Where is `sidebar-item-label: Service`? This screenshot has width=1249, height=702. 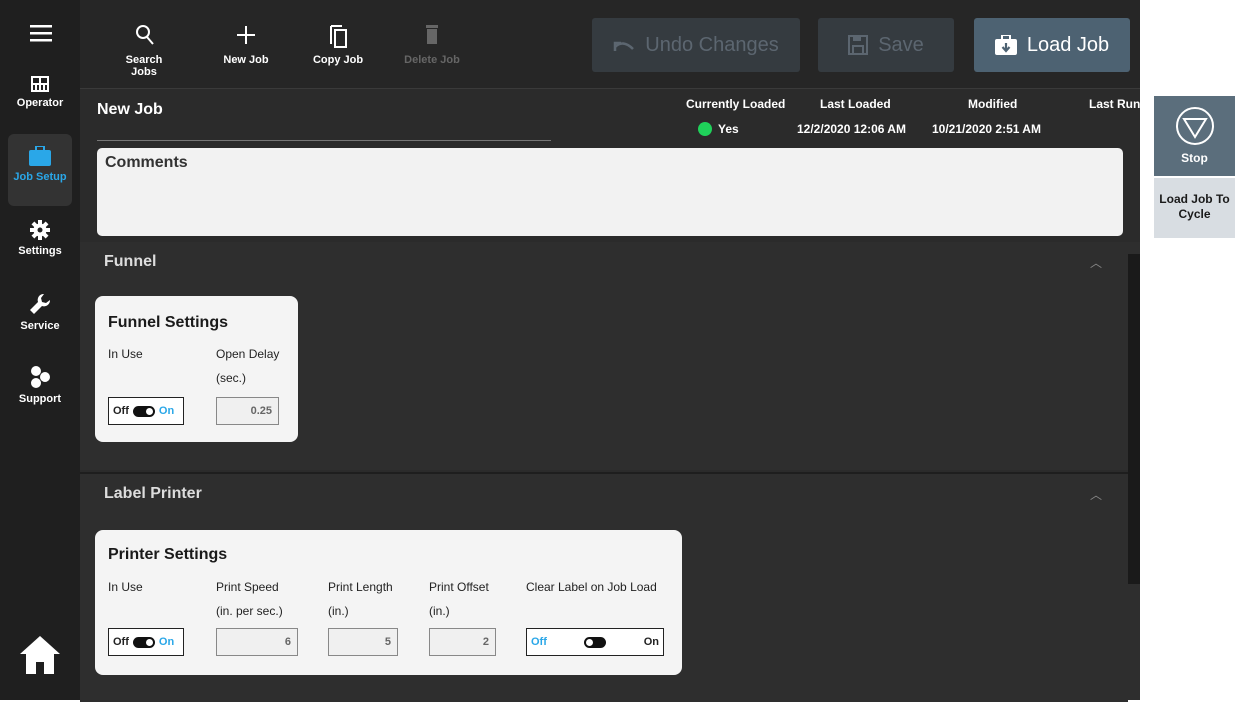
sidebar-item-label: Service is located at coordinates (40, 326).